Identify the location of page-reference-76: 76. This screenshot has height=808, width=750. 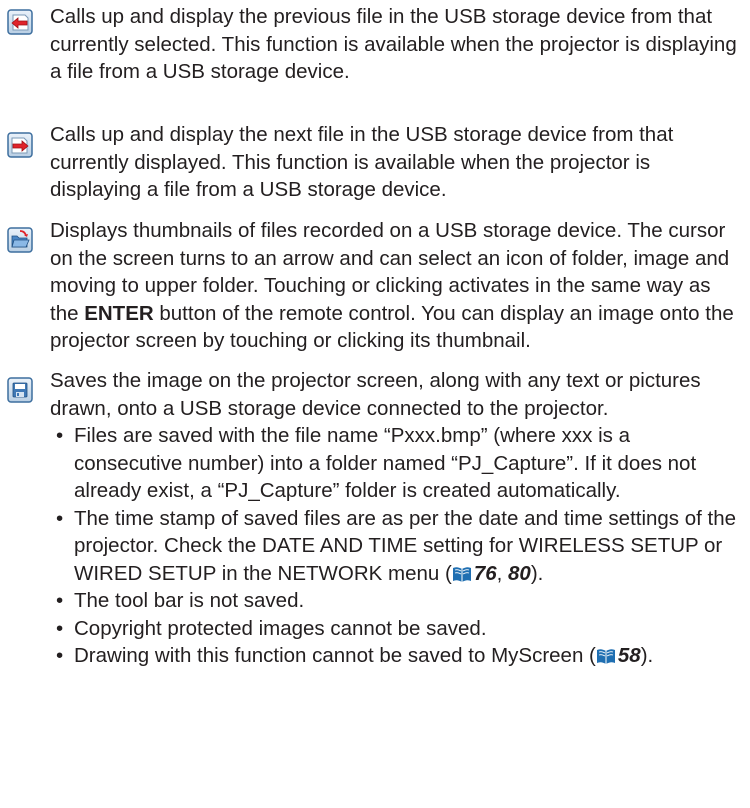
(485, 573).